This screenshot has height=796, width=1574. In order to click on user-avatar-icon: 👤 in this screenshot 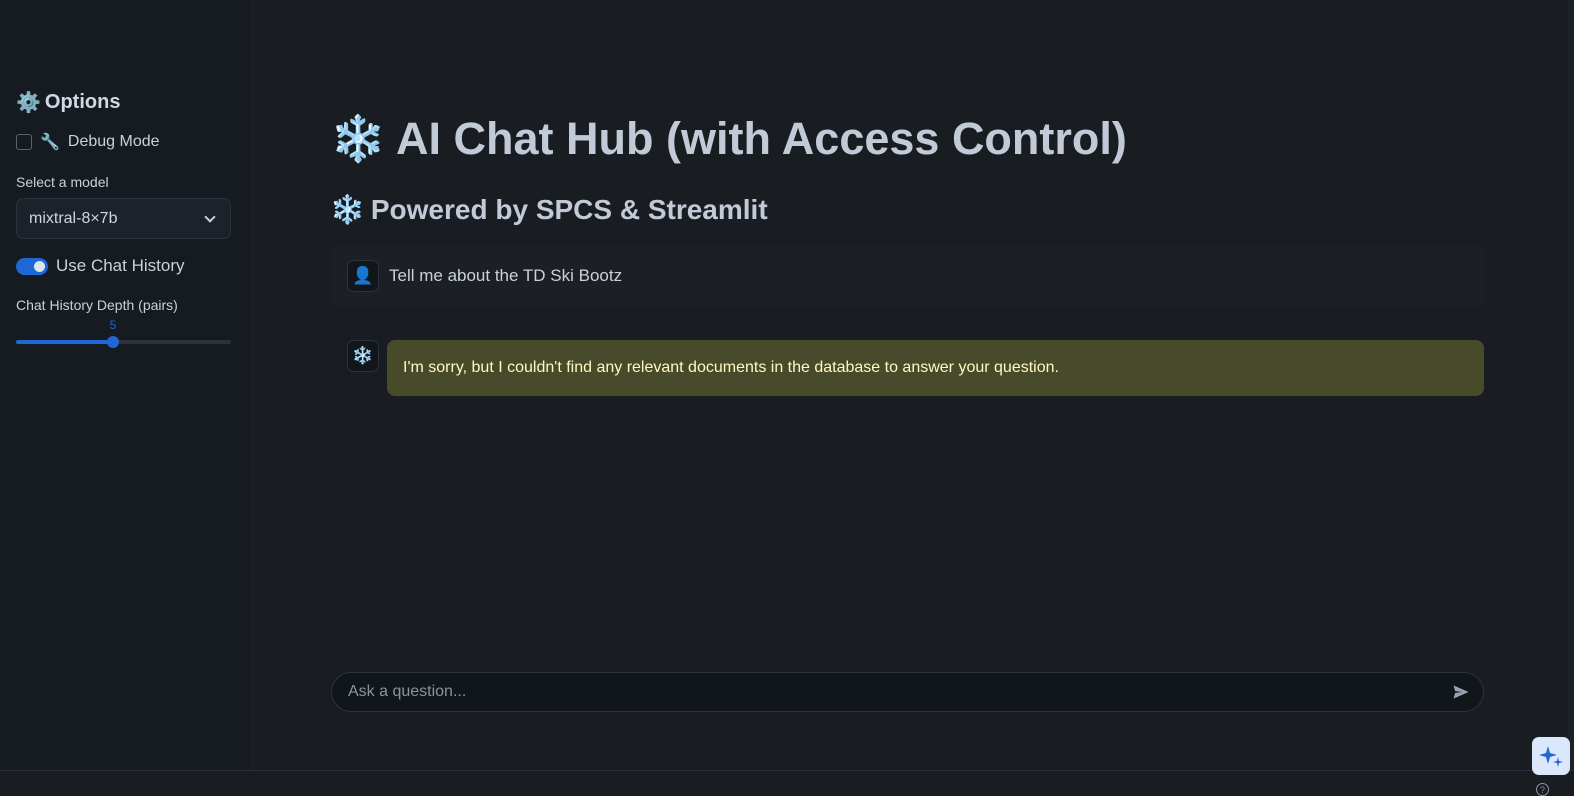, I will do `click(363, 276)`.